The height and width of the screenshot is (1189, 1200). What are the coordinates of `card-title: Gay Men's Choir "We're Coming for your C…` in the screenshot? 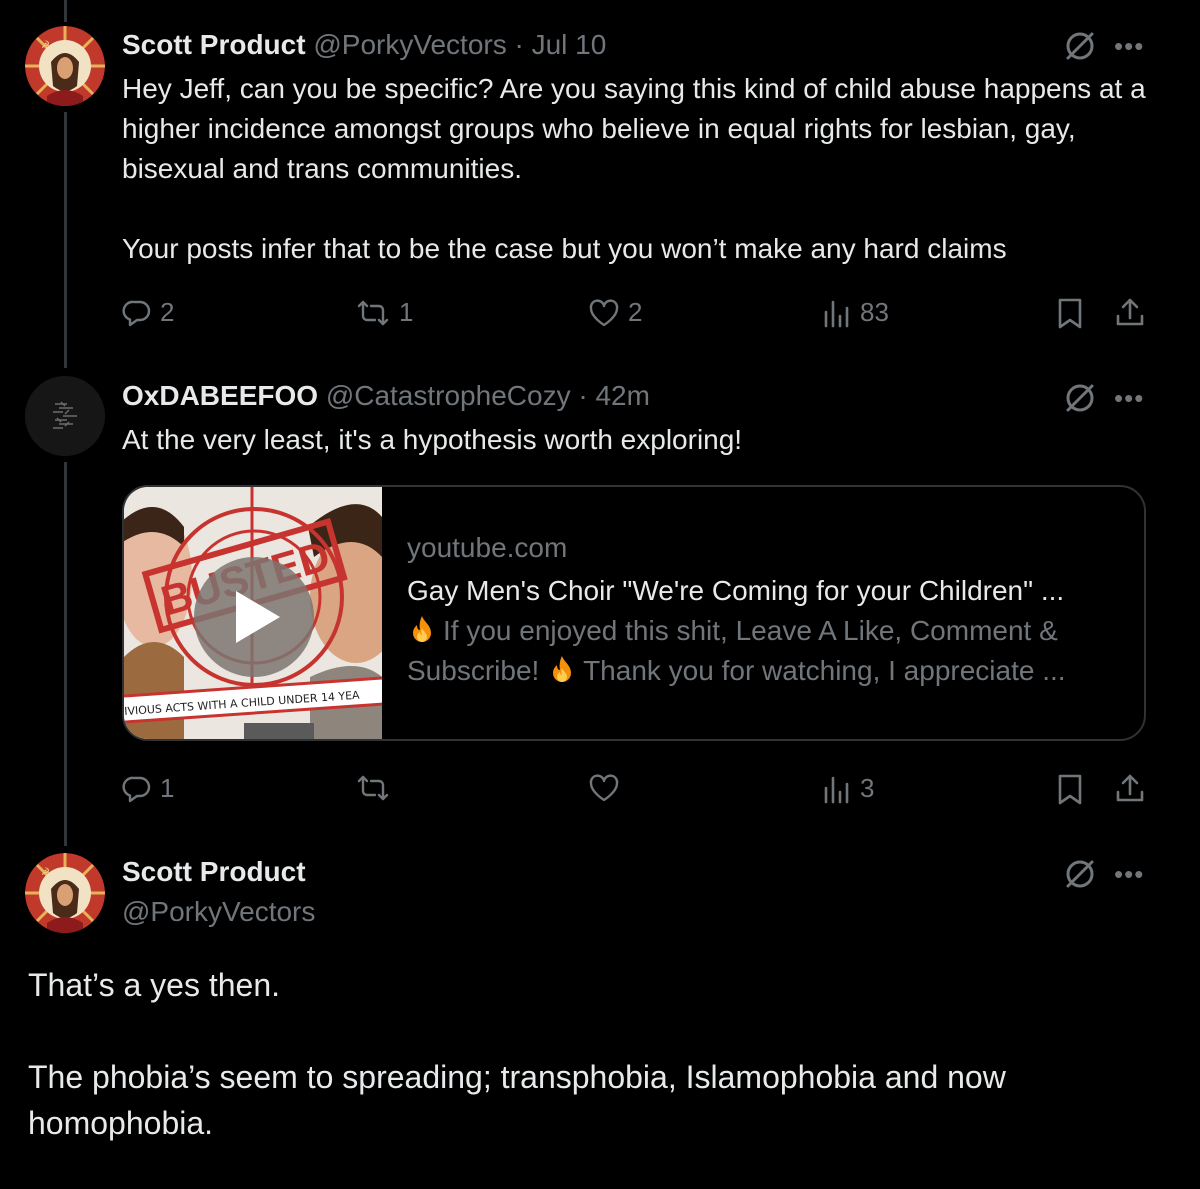 It's located at (736, 590).